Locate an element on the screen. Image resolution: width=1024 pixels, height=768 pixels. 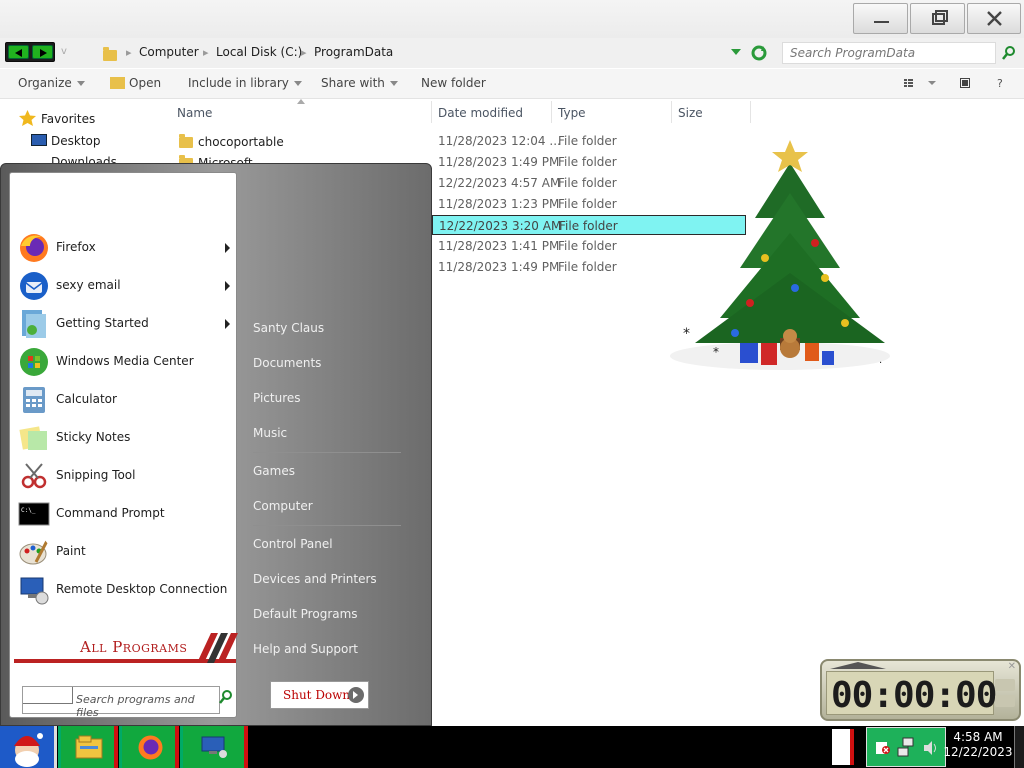
nav-favorites: Favorites is located at coordinates (68, 119).